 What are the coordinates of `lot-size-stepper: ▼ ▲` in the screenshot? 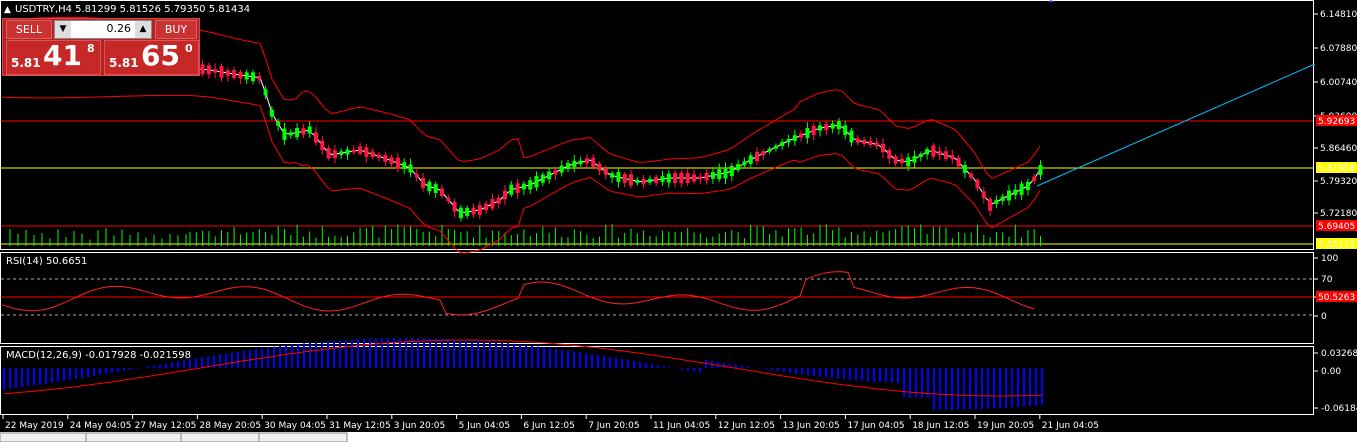 It's located at (103, 29).